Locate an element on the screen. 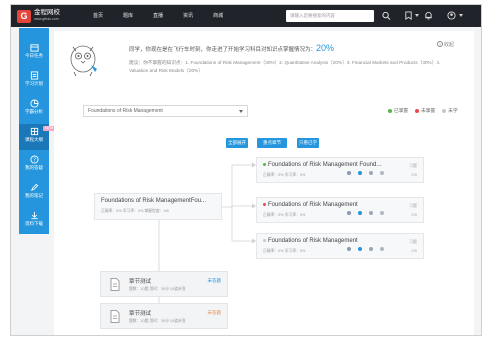  plan-icon is located at coordinates (34, 75).